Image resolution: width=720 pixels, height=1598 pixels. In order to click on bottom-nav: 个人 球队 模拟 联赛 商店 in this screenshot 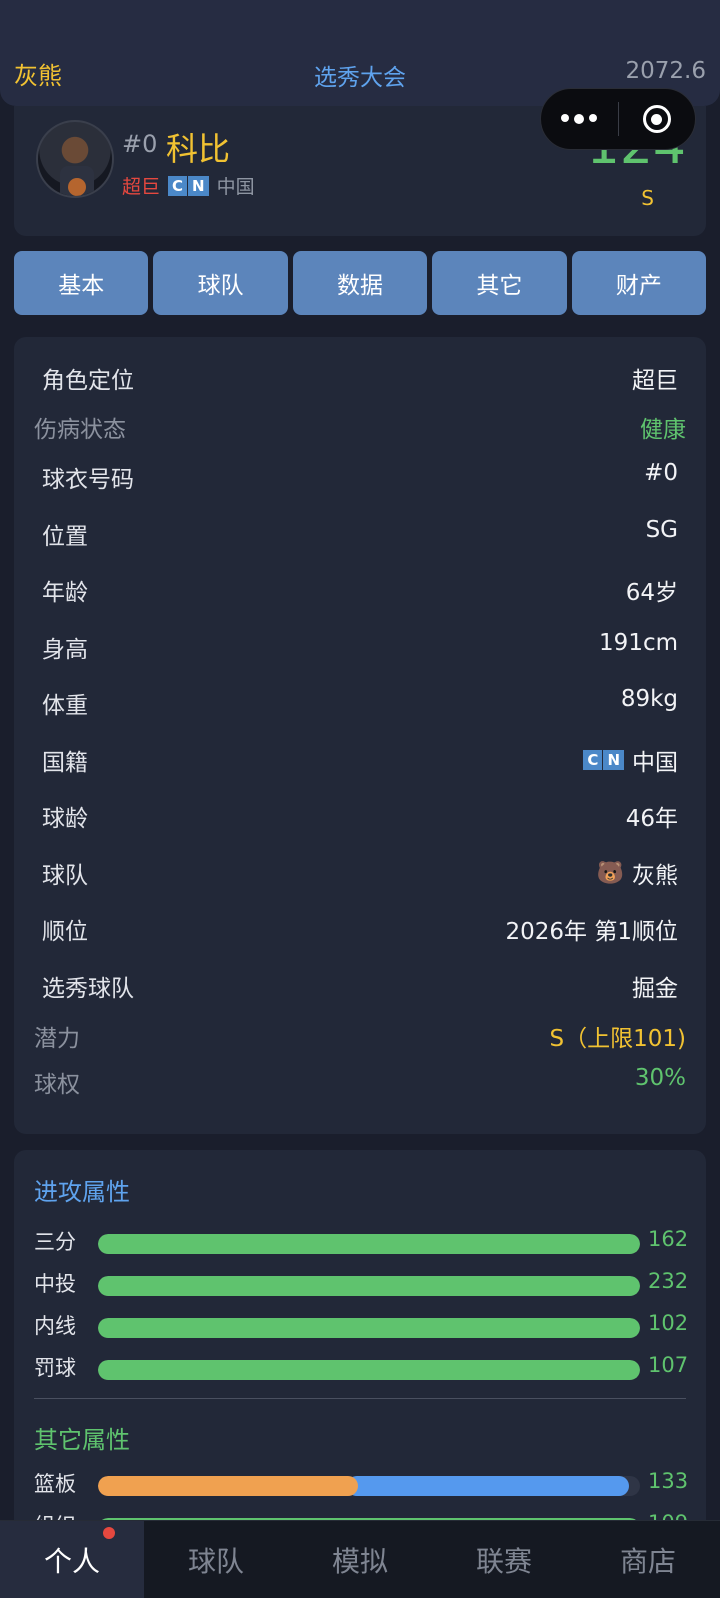, I will do `click(360, 1559)`.